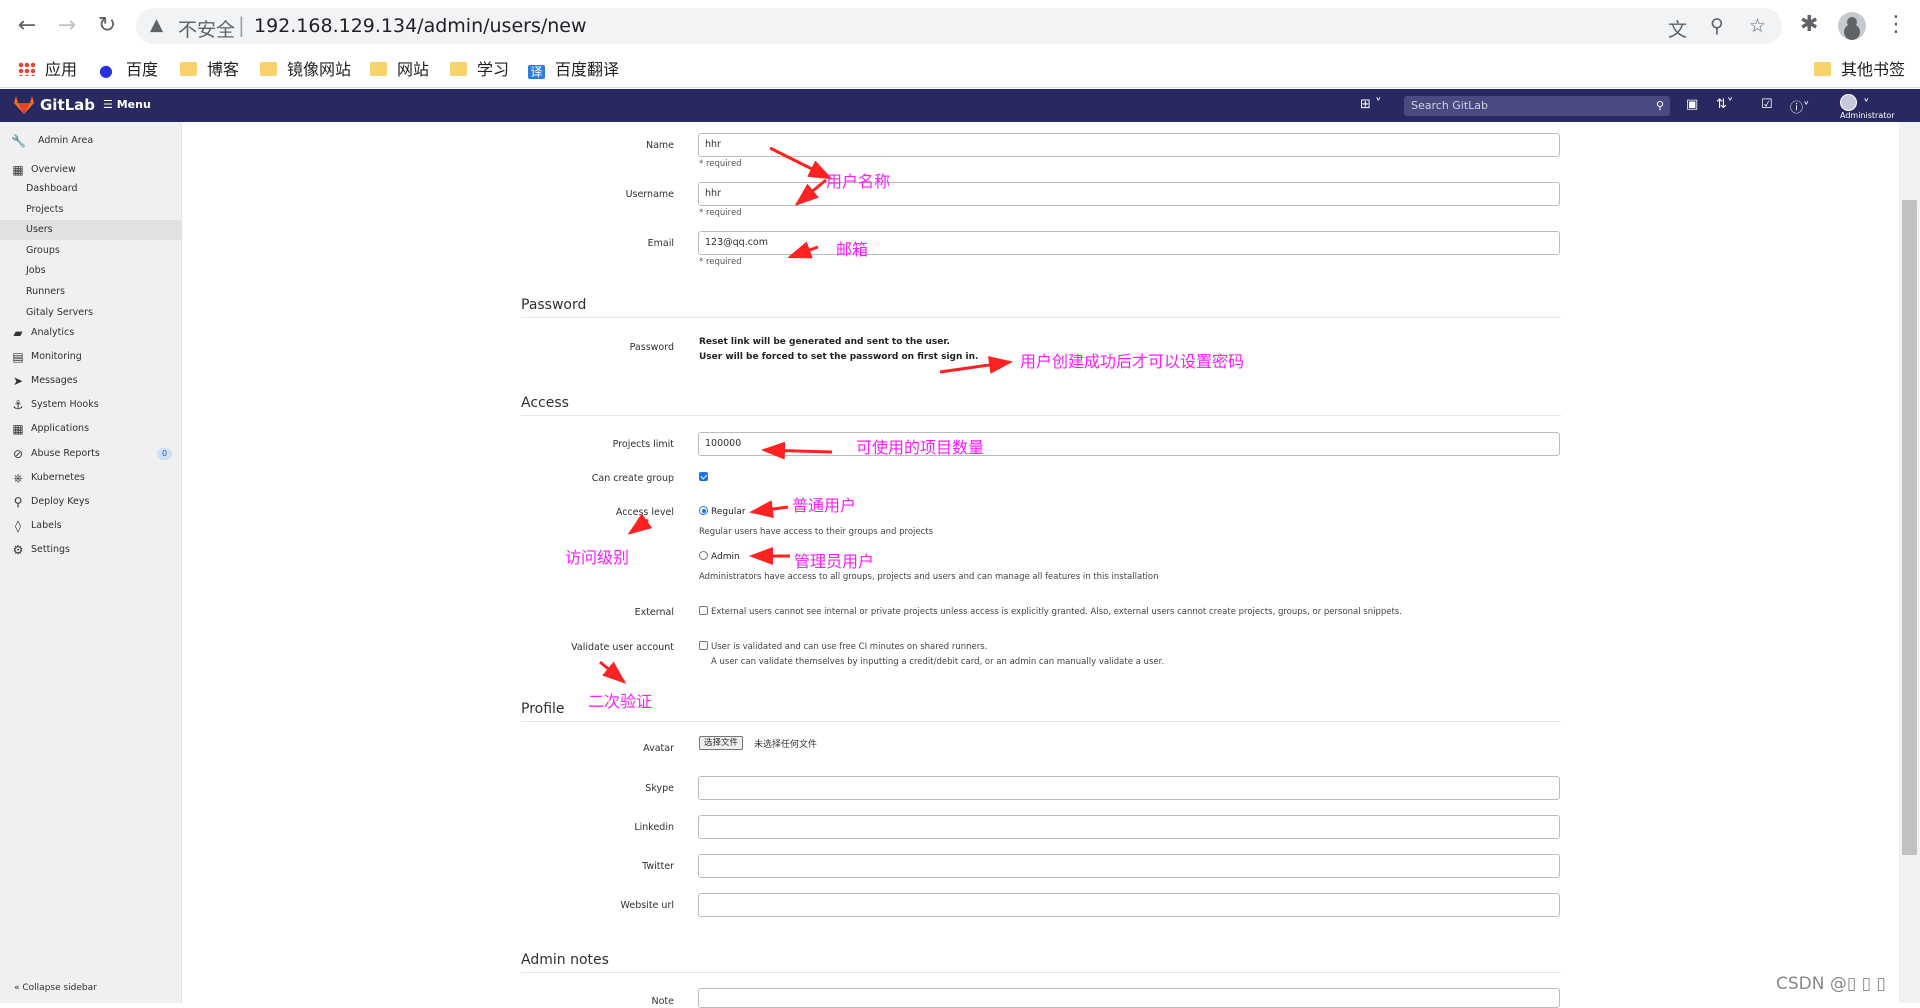  What do you see at coordinates (1041, 962) in the screenshot?
I see `admin-notes-section-title: Admin notes` at bounding box center [1041, 962].